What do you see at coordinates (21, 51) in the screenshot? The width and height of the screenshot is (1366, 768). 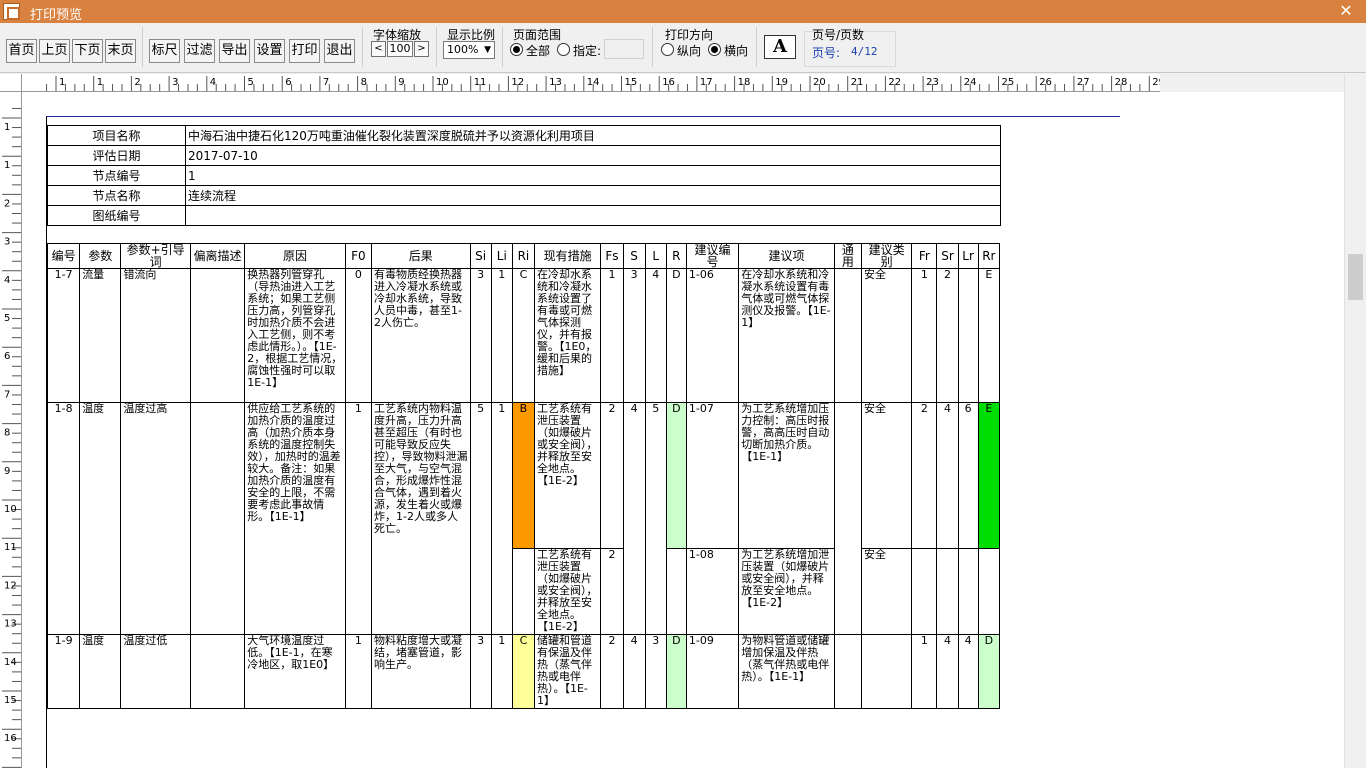 I see `first-page-button: 首页` at bounding box center [21, 51].